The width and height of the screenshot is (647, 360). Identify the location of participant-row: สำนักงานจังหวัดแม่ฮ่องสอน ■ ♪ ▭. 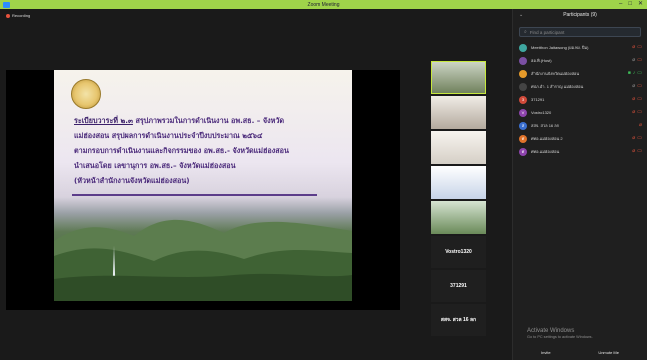
(580, 73).